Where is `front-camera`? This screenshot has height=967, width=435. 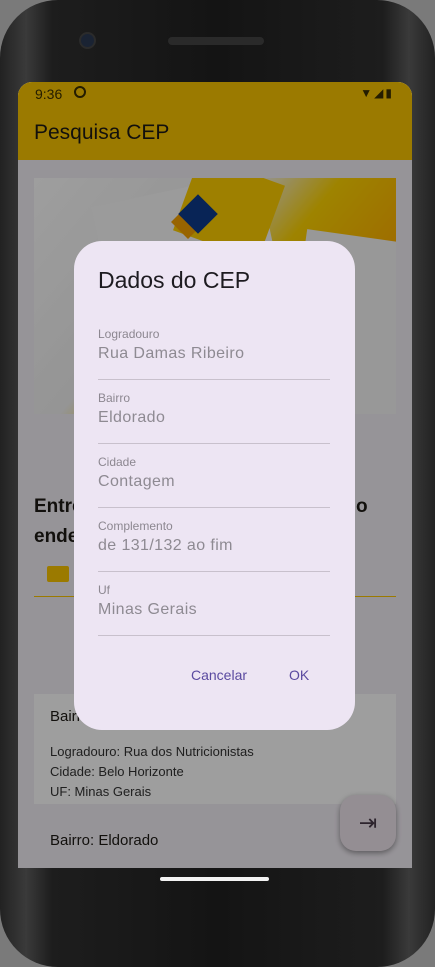 front-camera is located at coordinates (87, 40).